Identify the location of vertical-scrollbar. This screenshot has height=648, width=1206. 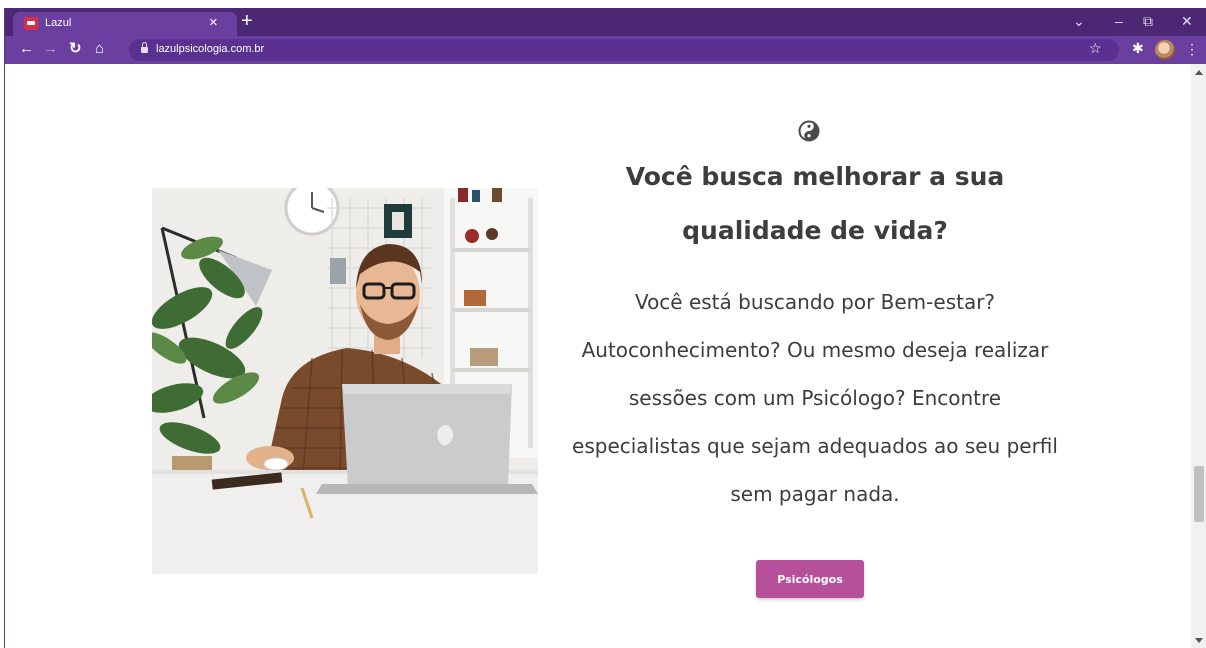
(1198, 356).